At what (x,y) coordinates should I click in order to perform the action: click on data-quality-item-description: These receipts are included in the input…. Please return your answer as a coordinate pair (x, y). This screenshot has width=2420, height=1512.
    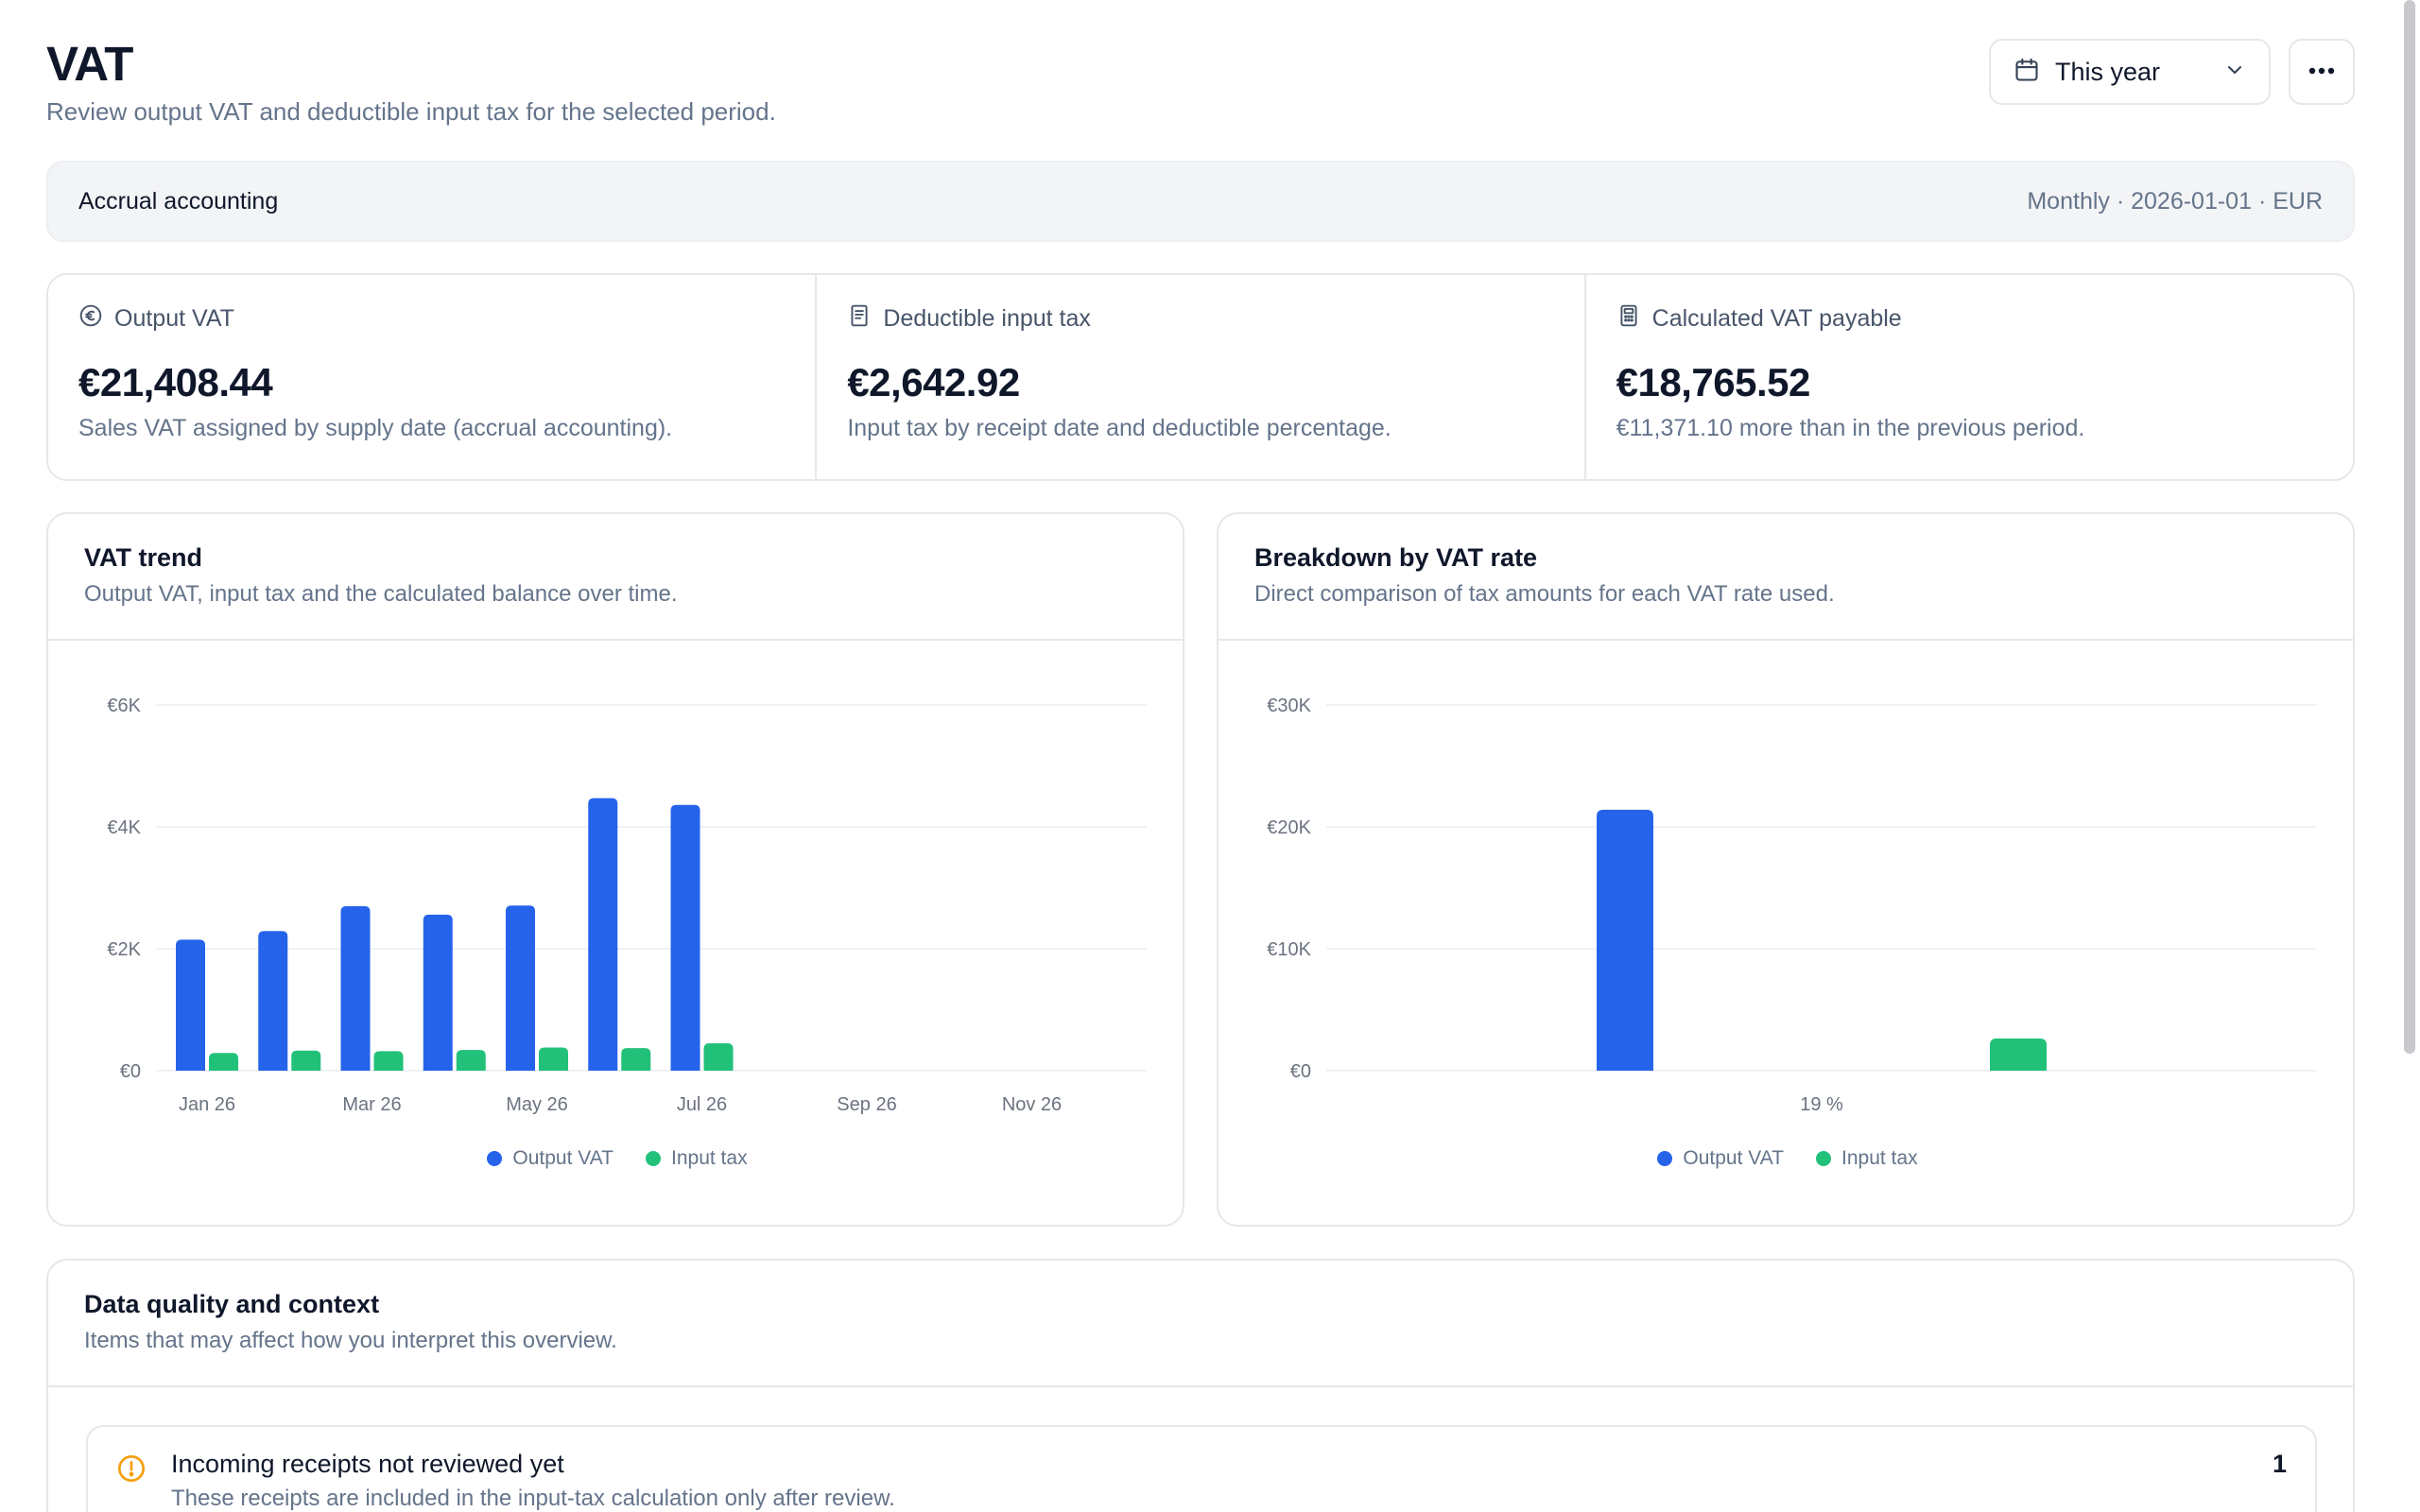
    Looking at the image, I should click on (533, 1498).